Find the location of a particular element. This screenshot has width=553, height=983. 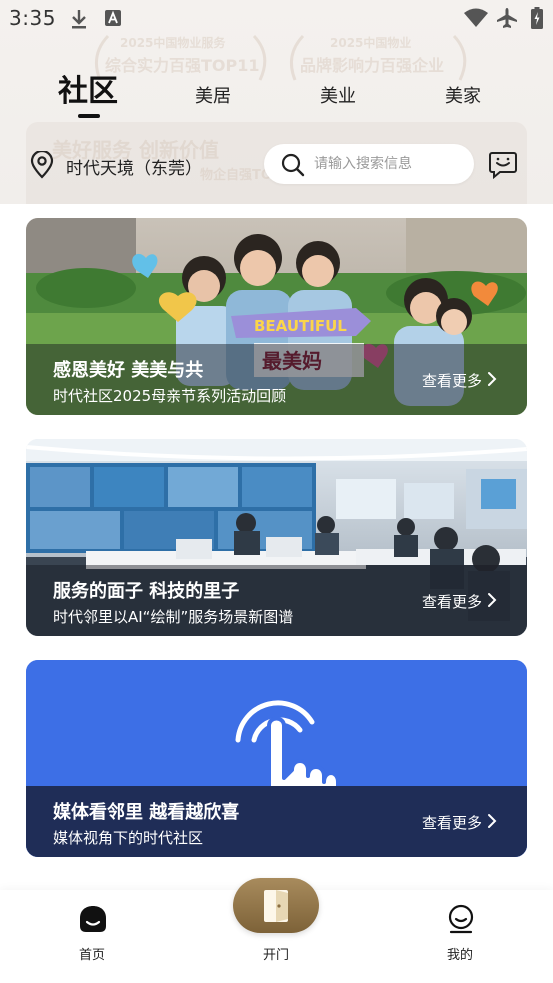

nav-home: 首页 is located at coordinates (92, 936).